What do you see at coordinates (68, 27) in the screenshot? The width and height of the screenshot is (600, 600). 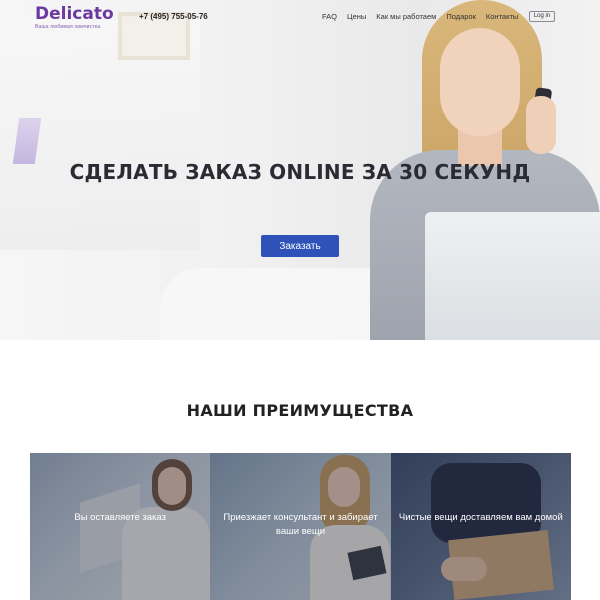 I see `logo-tagline: Ваша любимая химчистка` at bounding box center [68, 27].